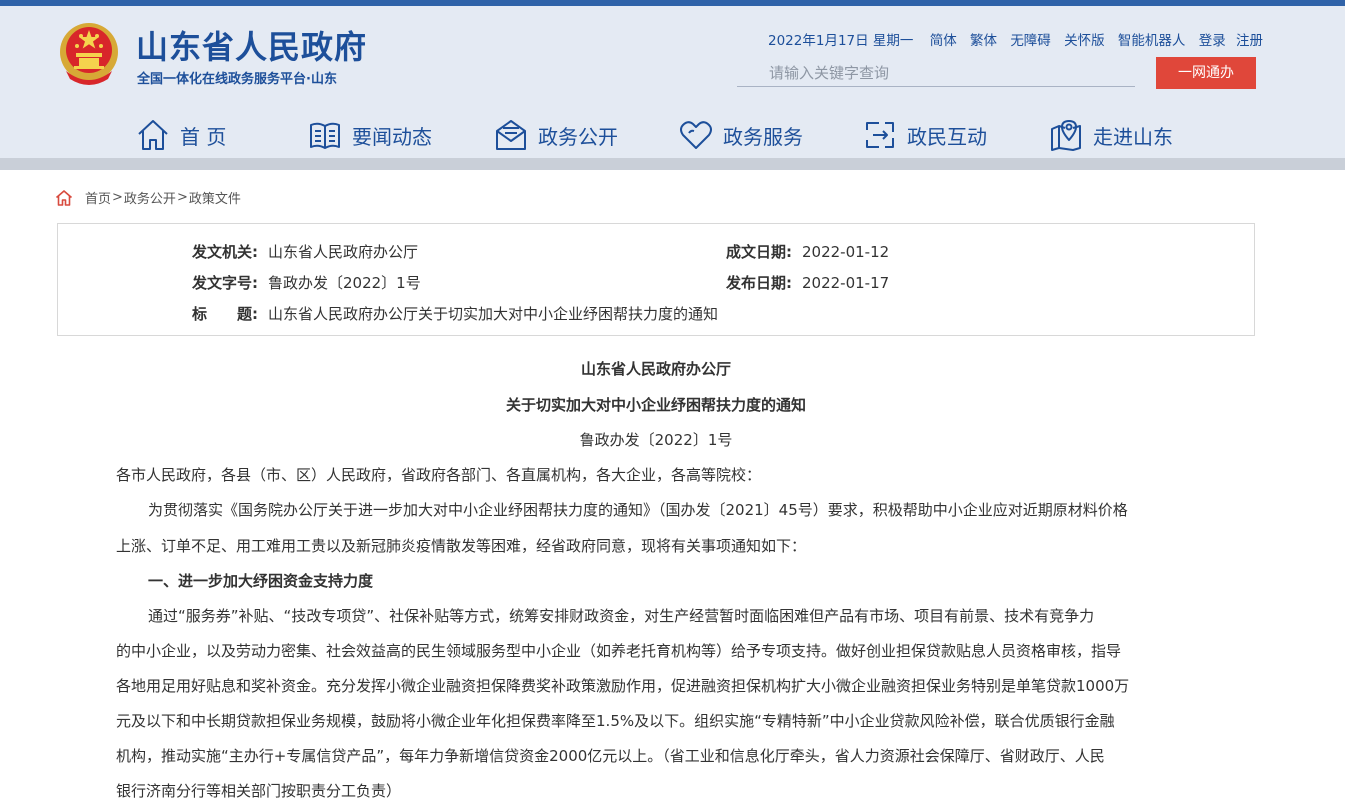 The image size is (1345, 801). I want to click on nav-gov-service: 政务服务, so click(741, 135).